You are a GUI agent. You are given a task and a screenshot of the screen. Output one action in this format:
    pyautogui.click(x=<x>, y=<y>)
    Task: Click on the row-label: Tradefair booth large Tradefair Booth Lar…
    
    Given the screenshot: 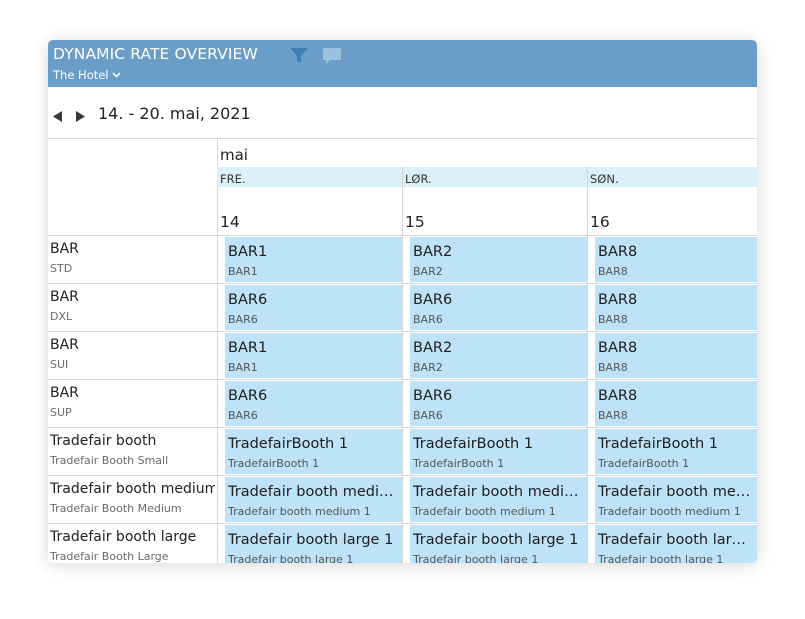 What is the action you would take?
    pyautogui.click(x=132, y=546)
    